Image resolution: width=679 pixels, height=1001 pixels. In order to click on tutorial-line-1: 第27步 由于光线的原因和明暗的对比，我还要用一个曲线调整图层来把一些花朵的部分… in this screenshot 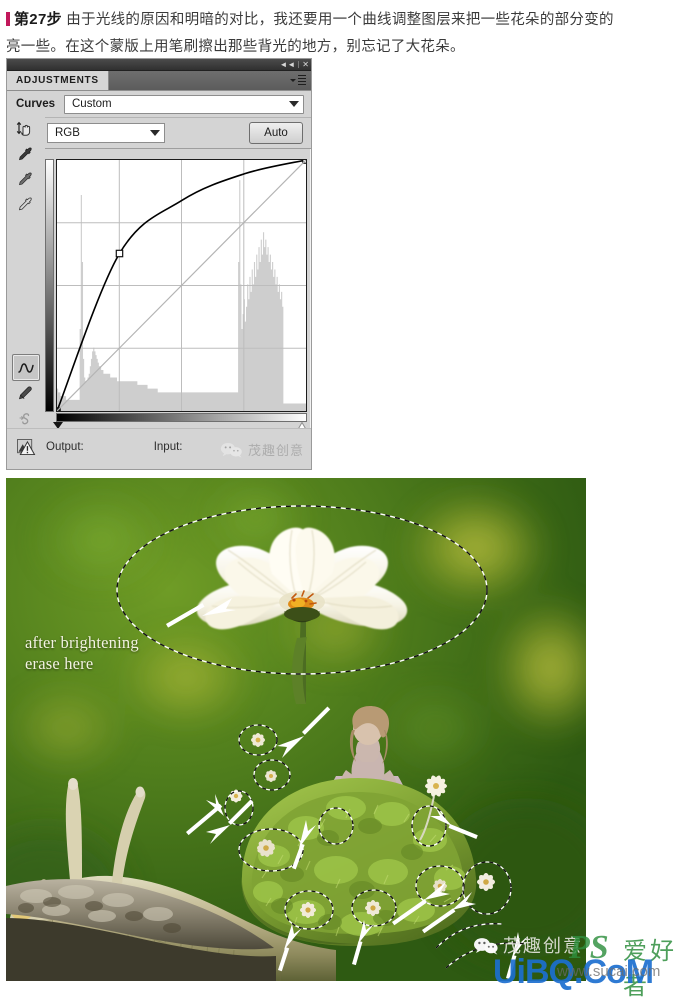, I will do `click(338, 20)`.